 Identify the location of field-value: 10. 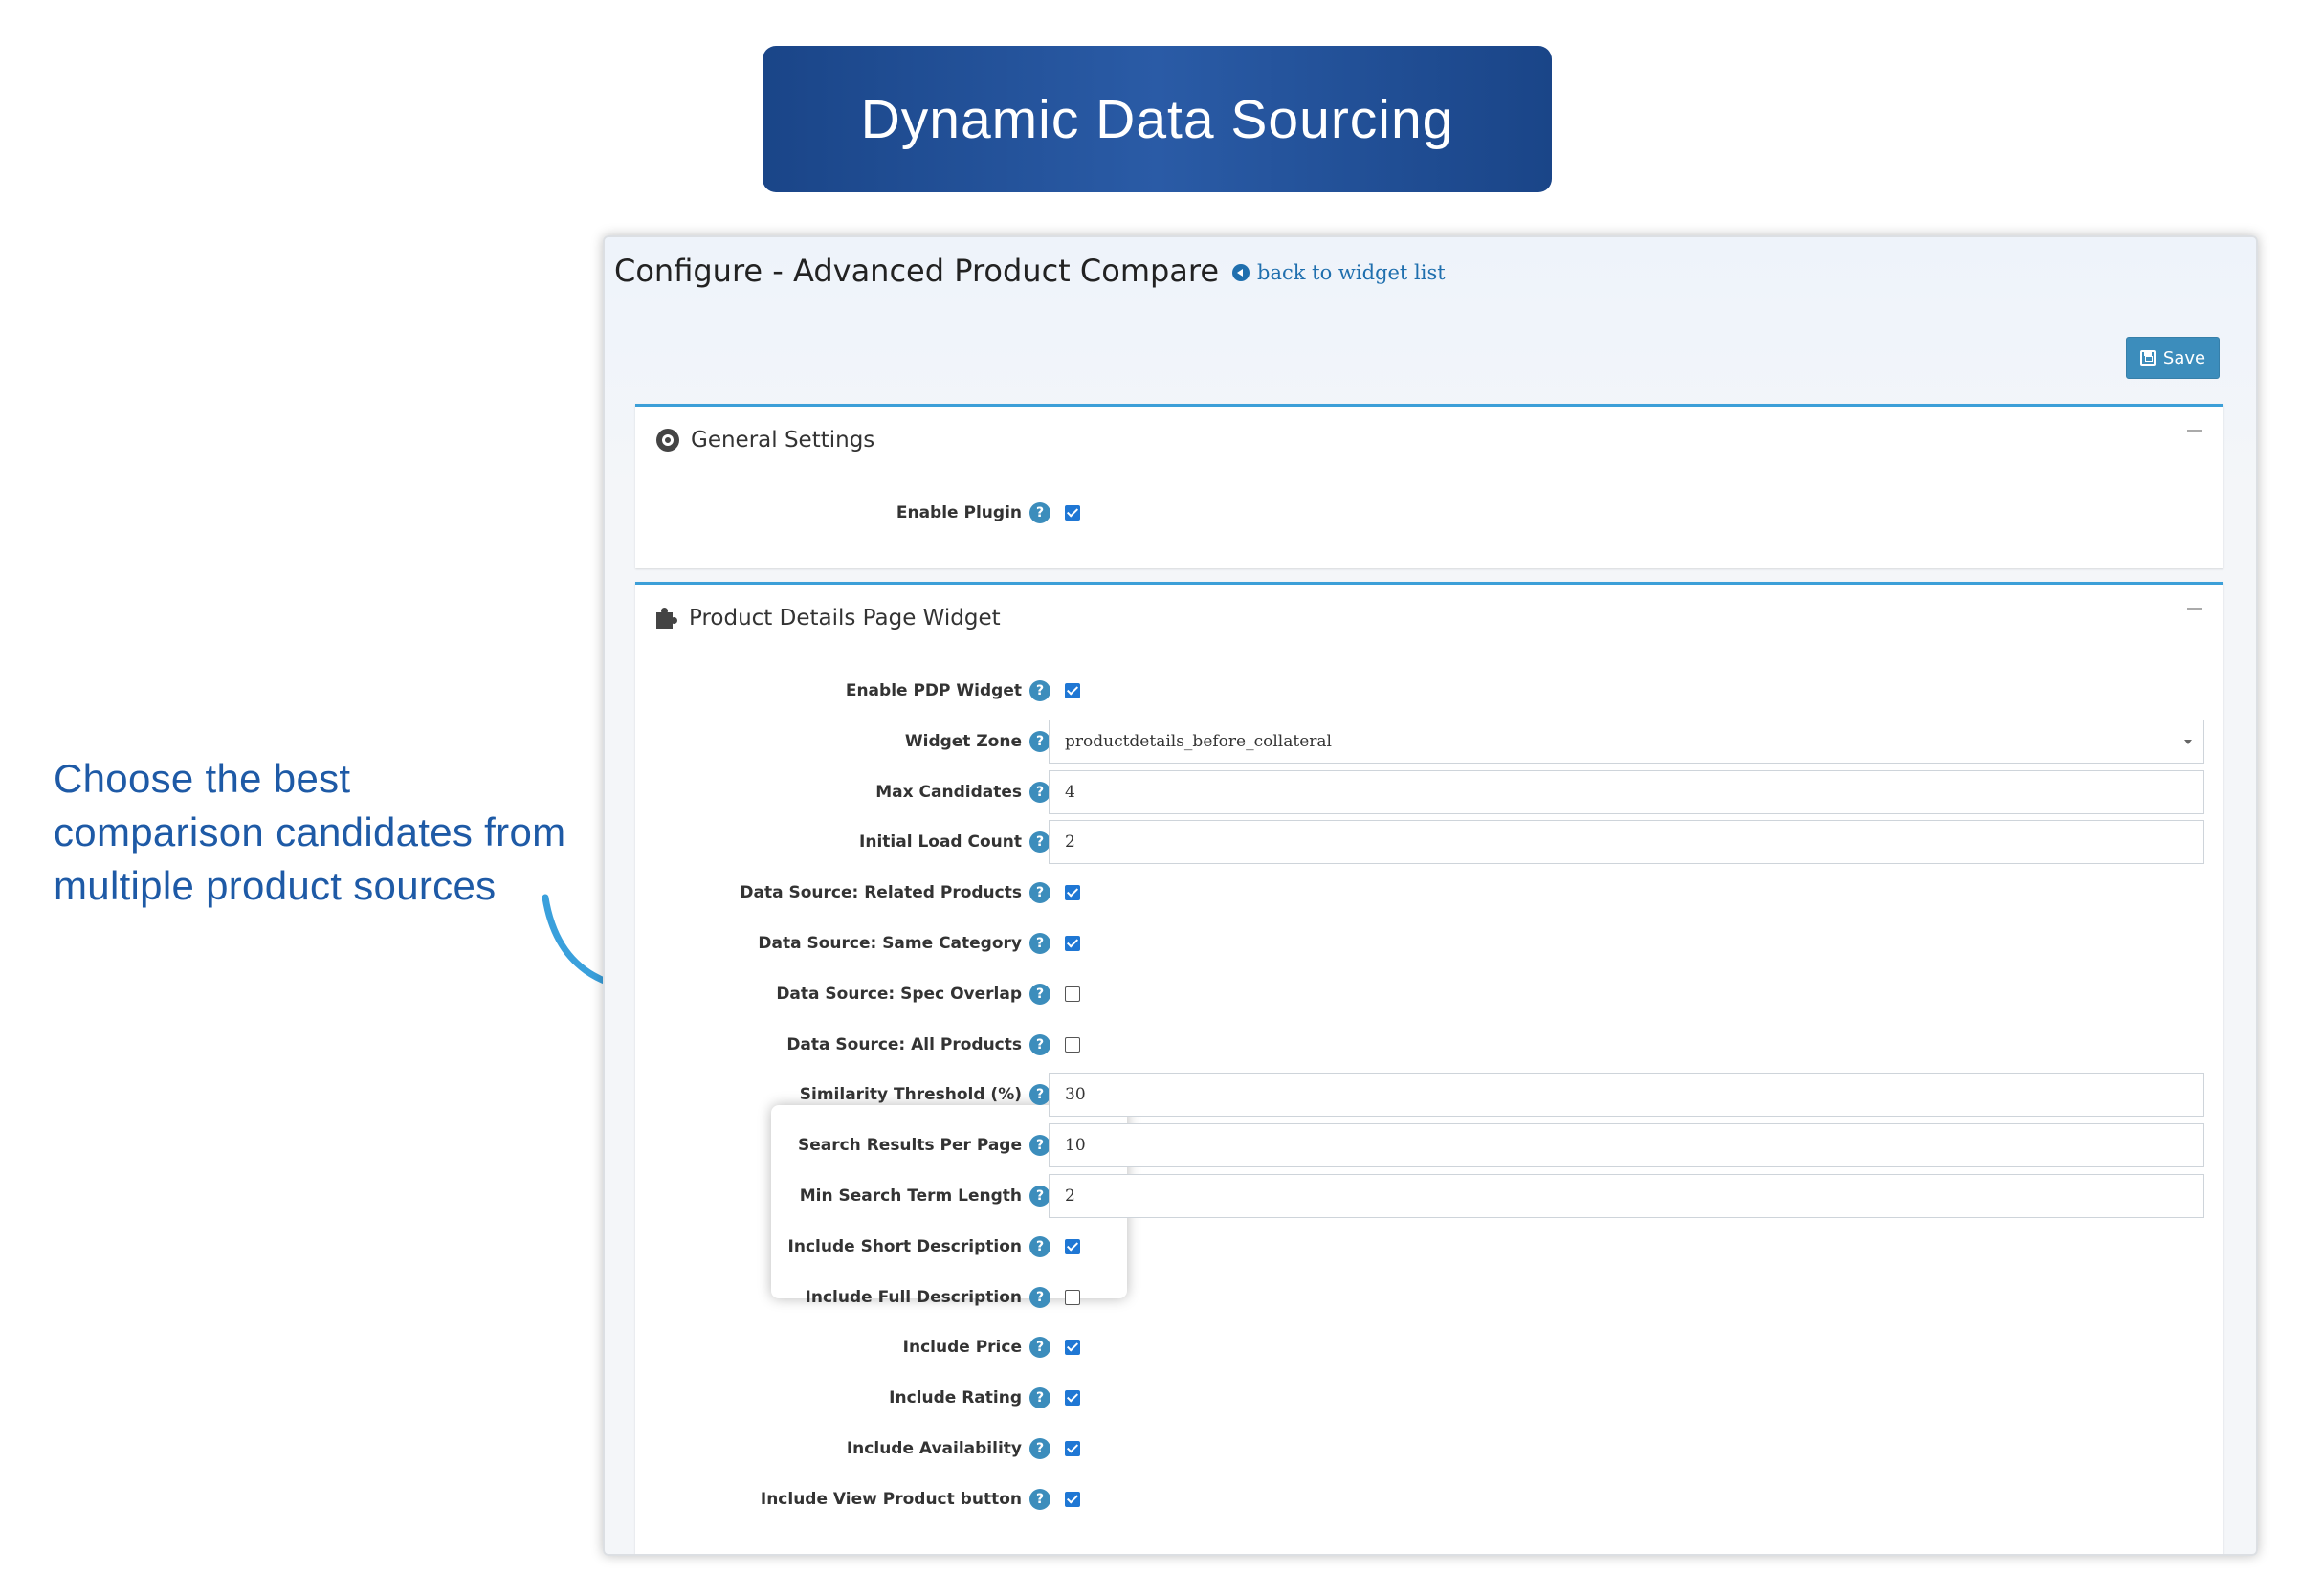
(1076, 1146).